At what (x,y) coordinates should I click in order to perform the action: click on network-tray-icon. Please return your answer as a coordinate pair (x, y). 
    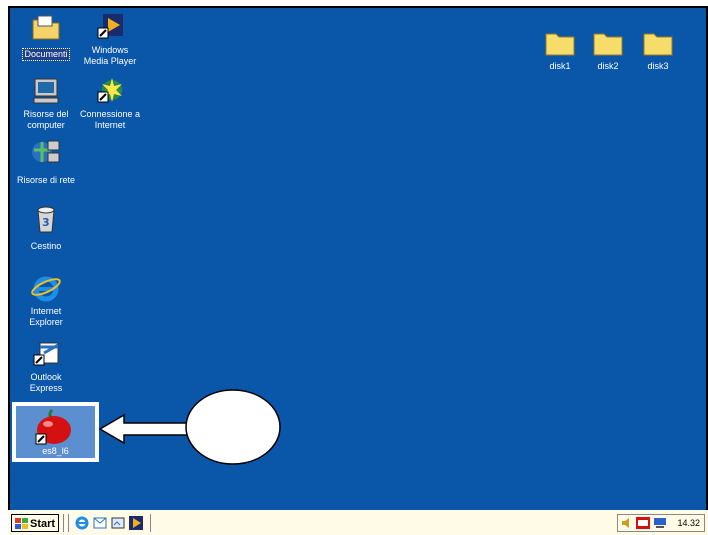
    Looking at the image, I should click on (660, 523).